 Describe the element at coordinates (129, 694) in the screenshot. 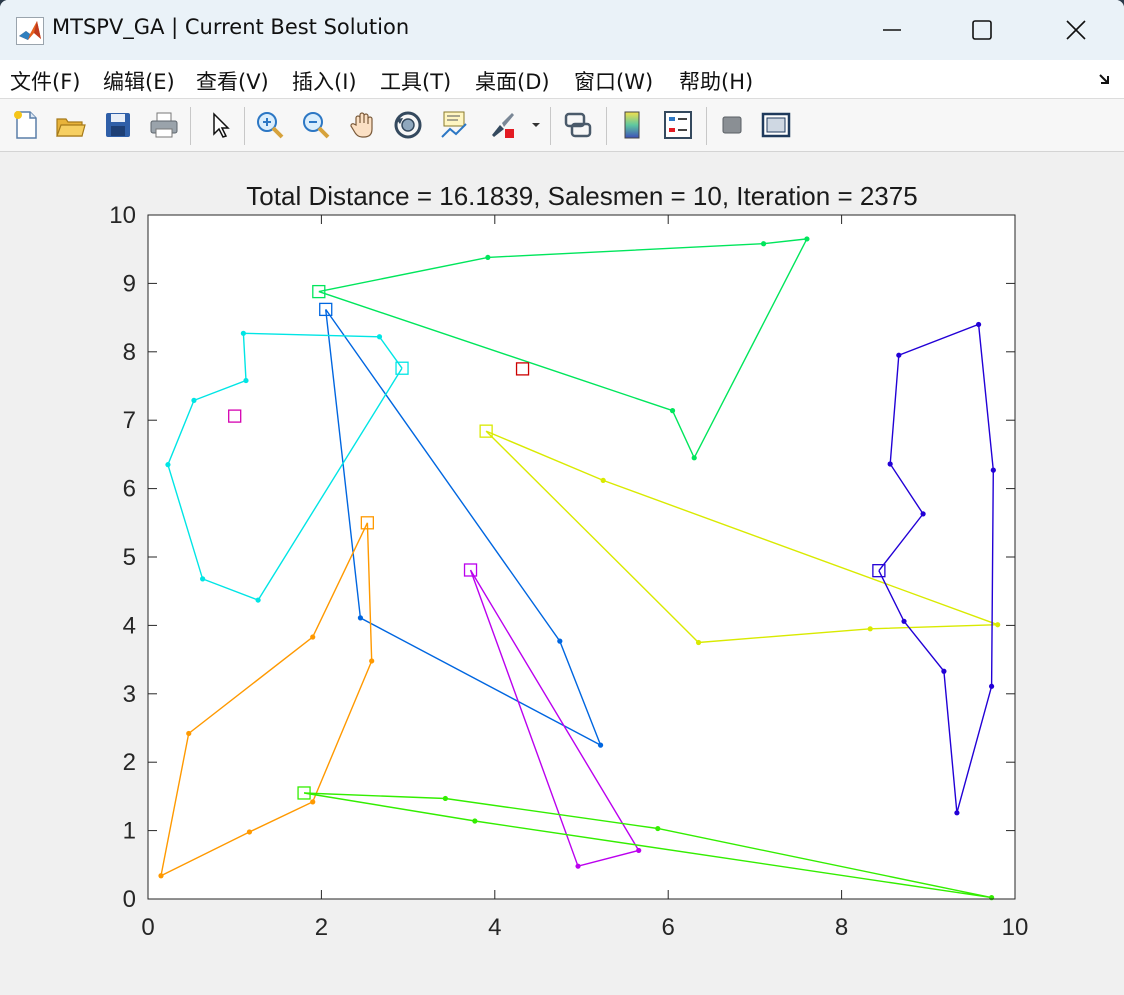

I see `y-tick-label: 3` at that location.